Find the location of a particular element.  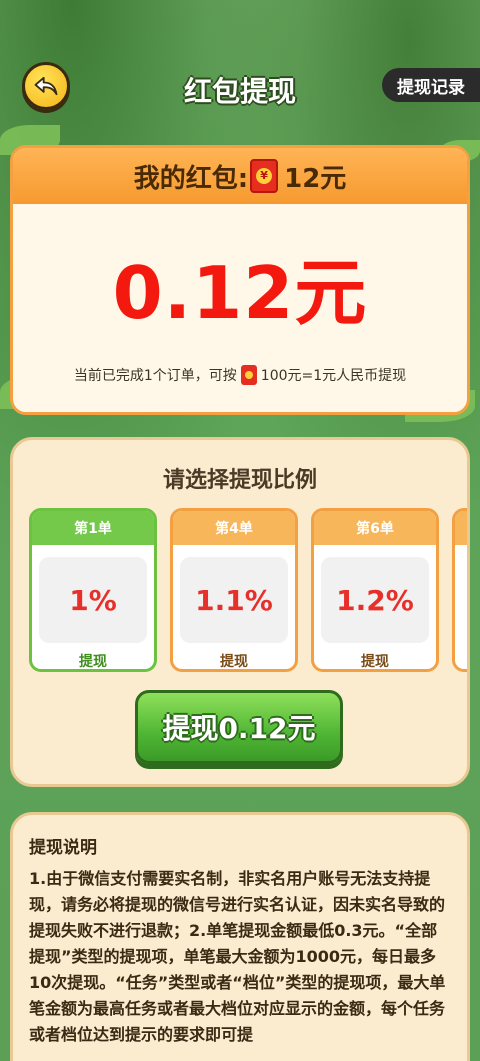

option-head is located at coordinates (461, 528).